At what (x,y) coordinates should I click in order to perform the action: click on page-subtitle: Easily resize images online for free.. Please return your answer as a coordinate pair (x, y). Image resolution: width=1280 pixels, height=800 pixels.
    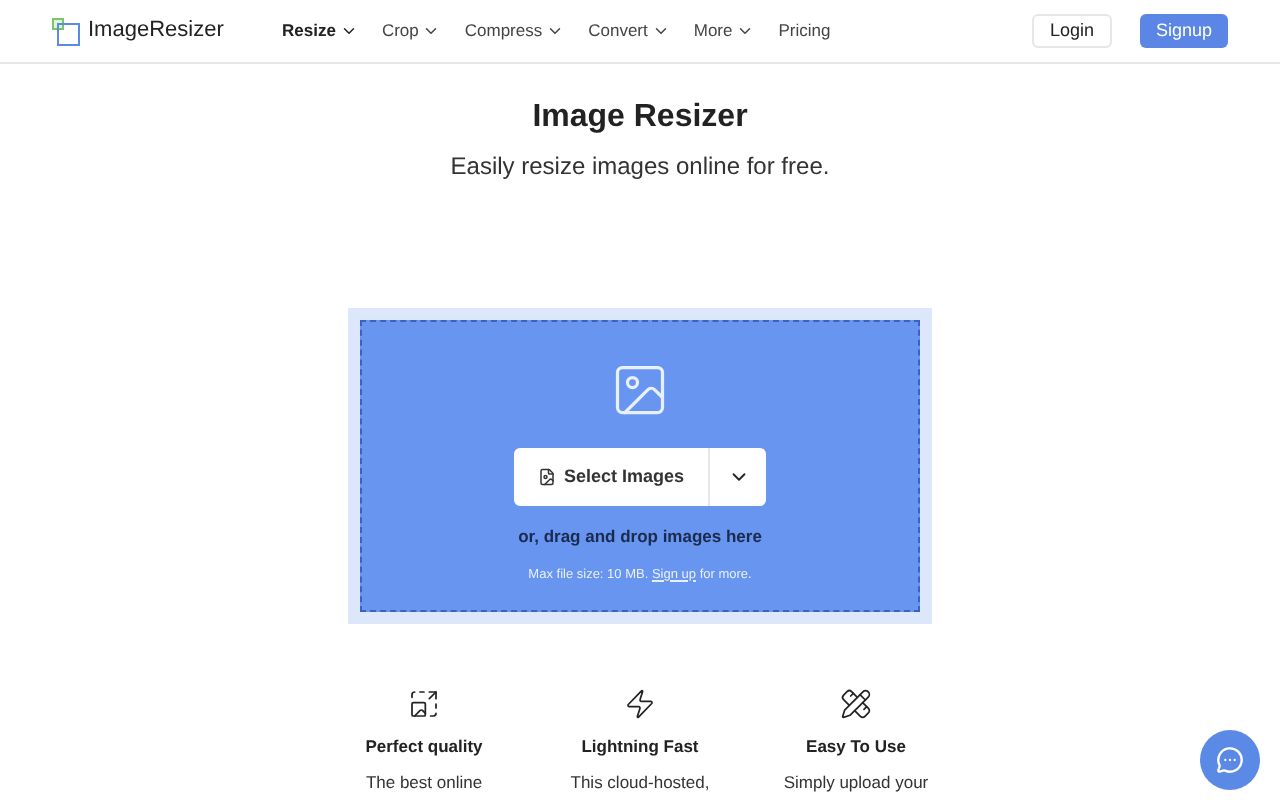
    Looking at the image, I should click on (640, 167).